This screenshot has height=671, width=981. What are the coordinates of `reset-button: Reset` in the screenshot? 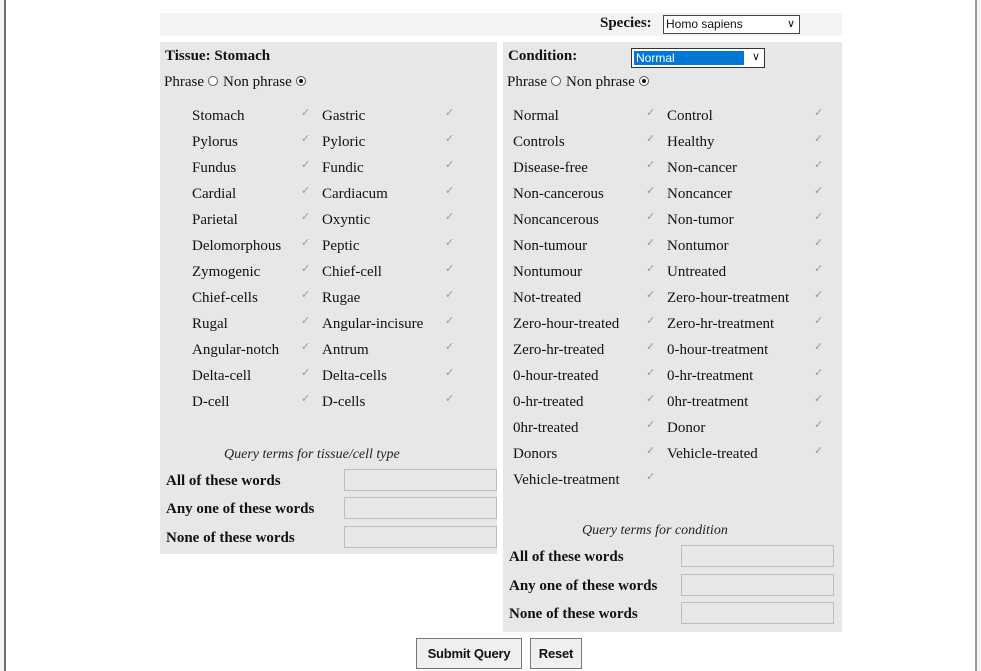 It's located at (556, 653).